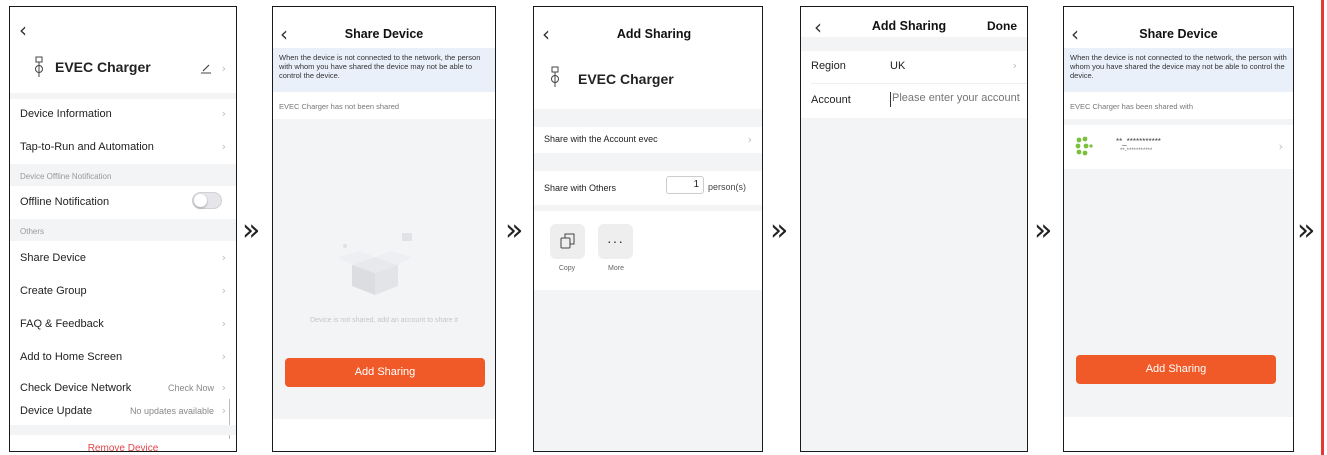 The image size is (1327, 455). What do you see at coordinates (375, 264) in the screenshot?
I see `empty-box-icon` at bounding box center [375, 264].